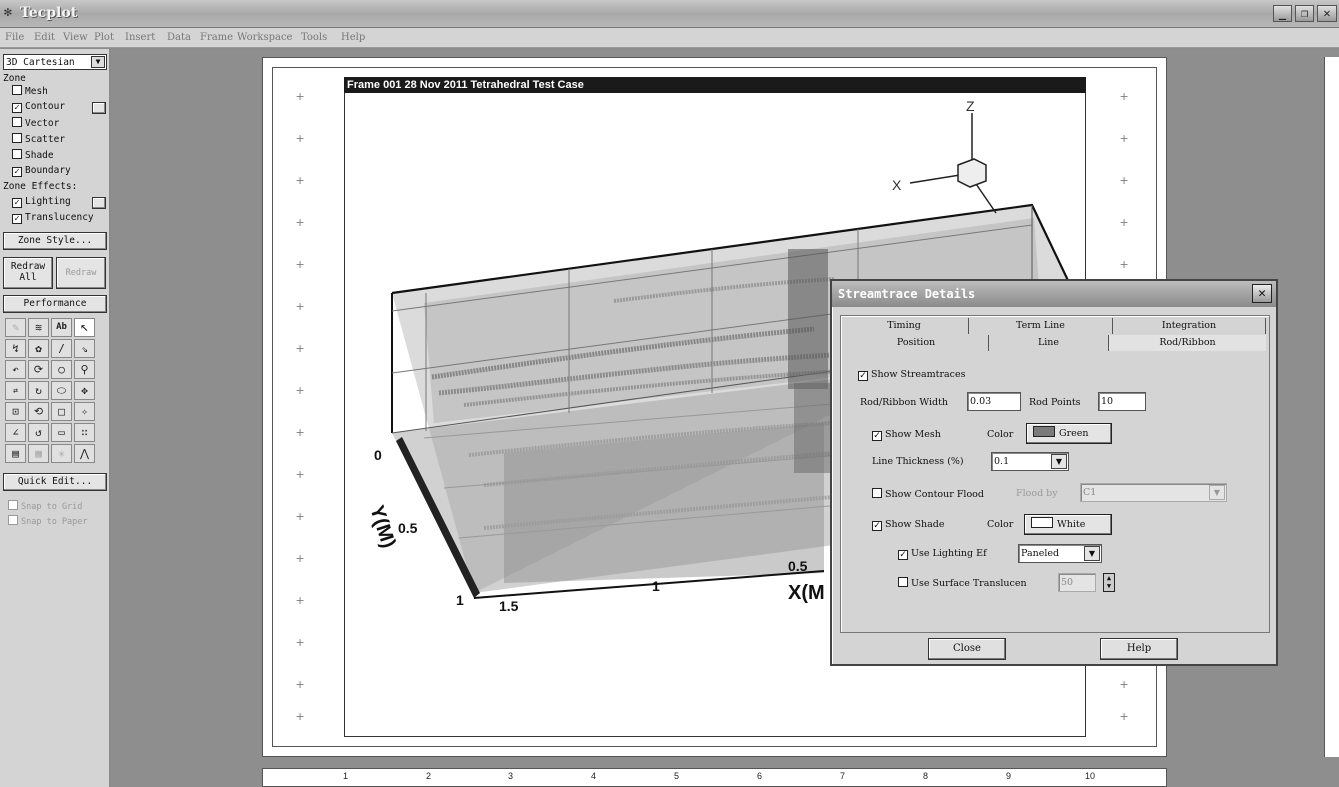 The width and height of the screenshot is (1339, 787). I want to click on show-contour-flood-checkbox: Show Contour Flood, so click(928, 494).